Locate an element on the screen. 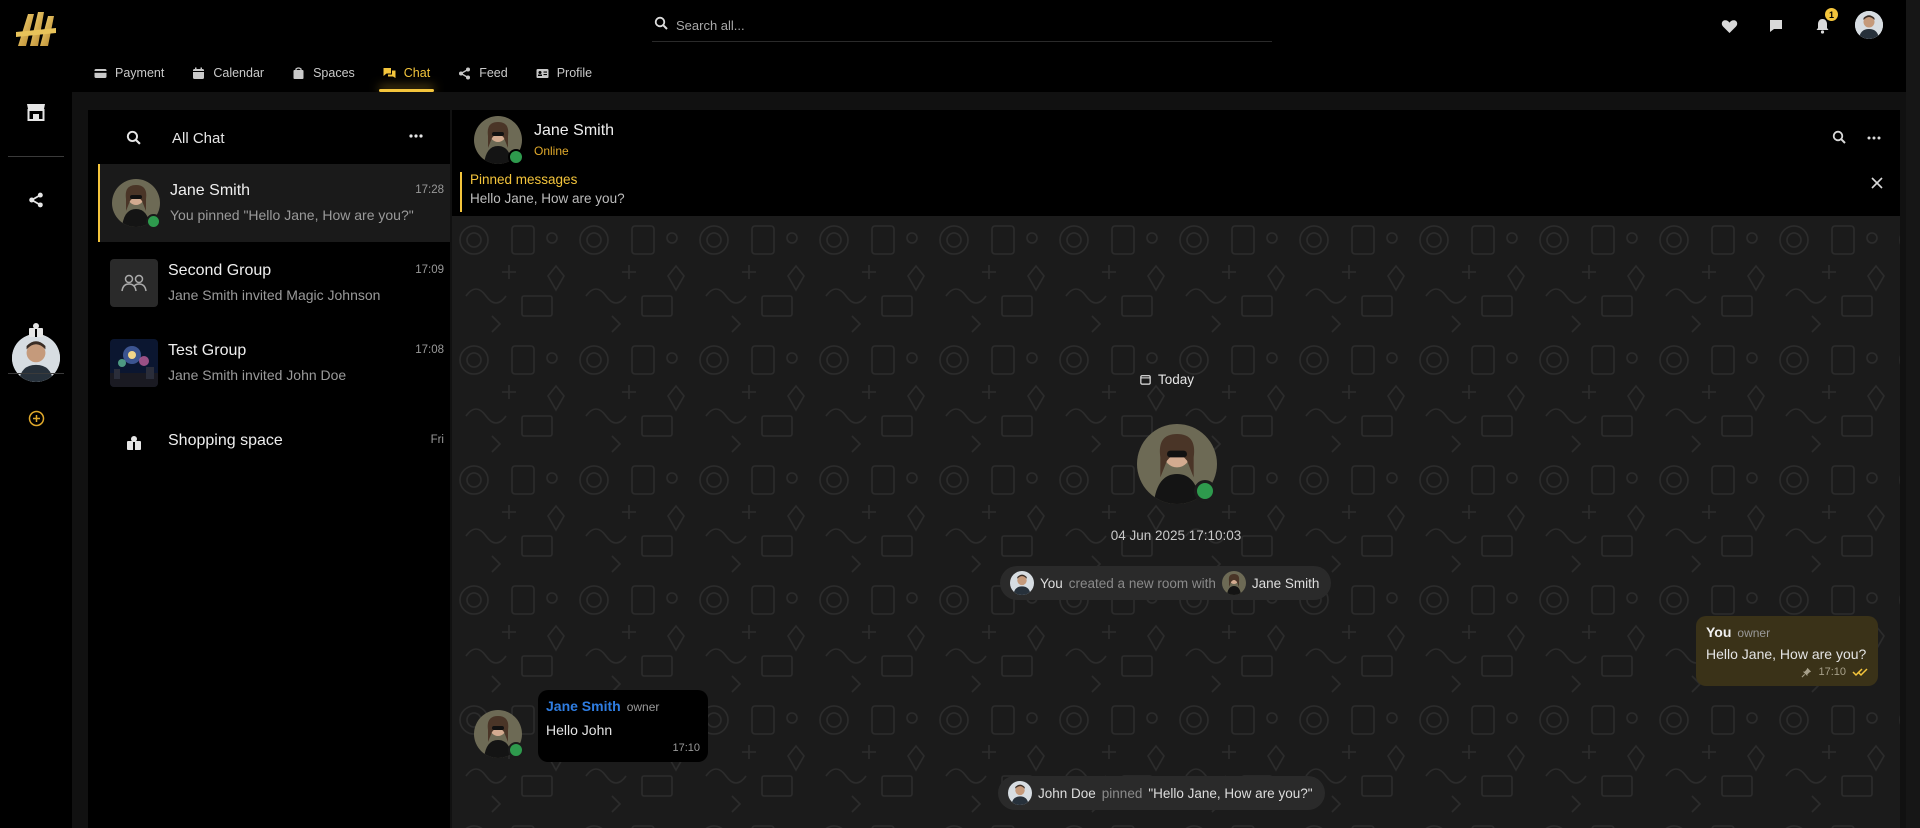 This screenshot has height=828, width=1920. message-meta: 17:10 is located at coordinates (1834, 672).